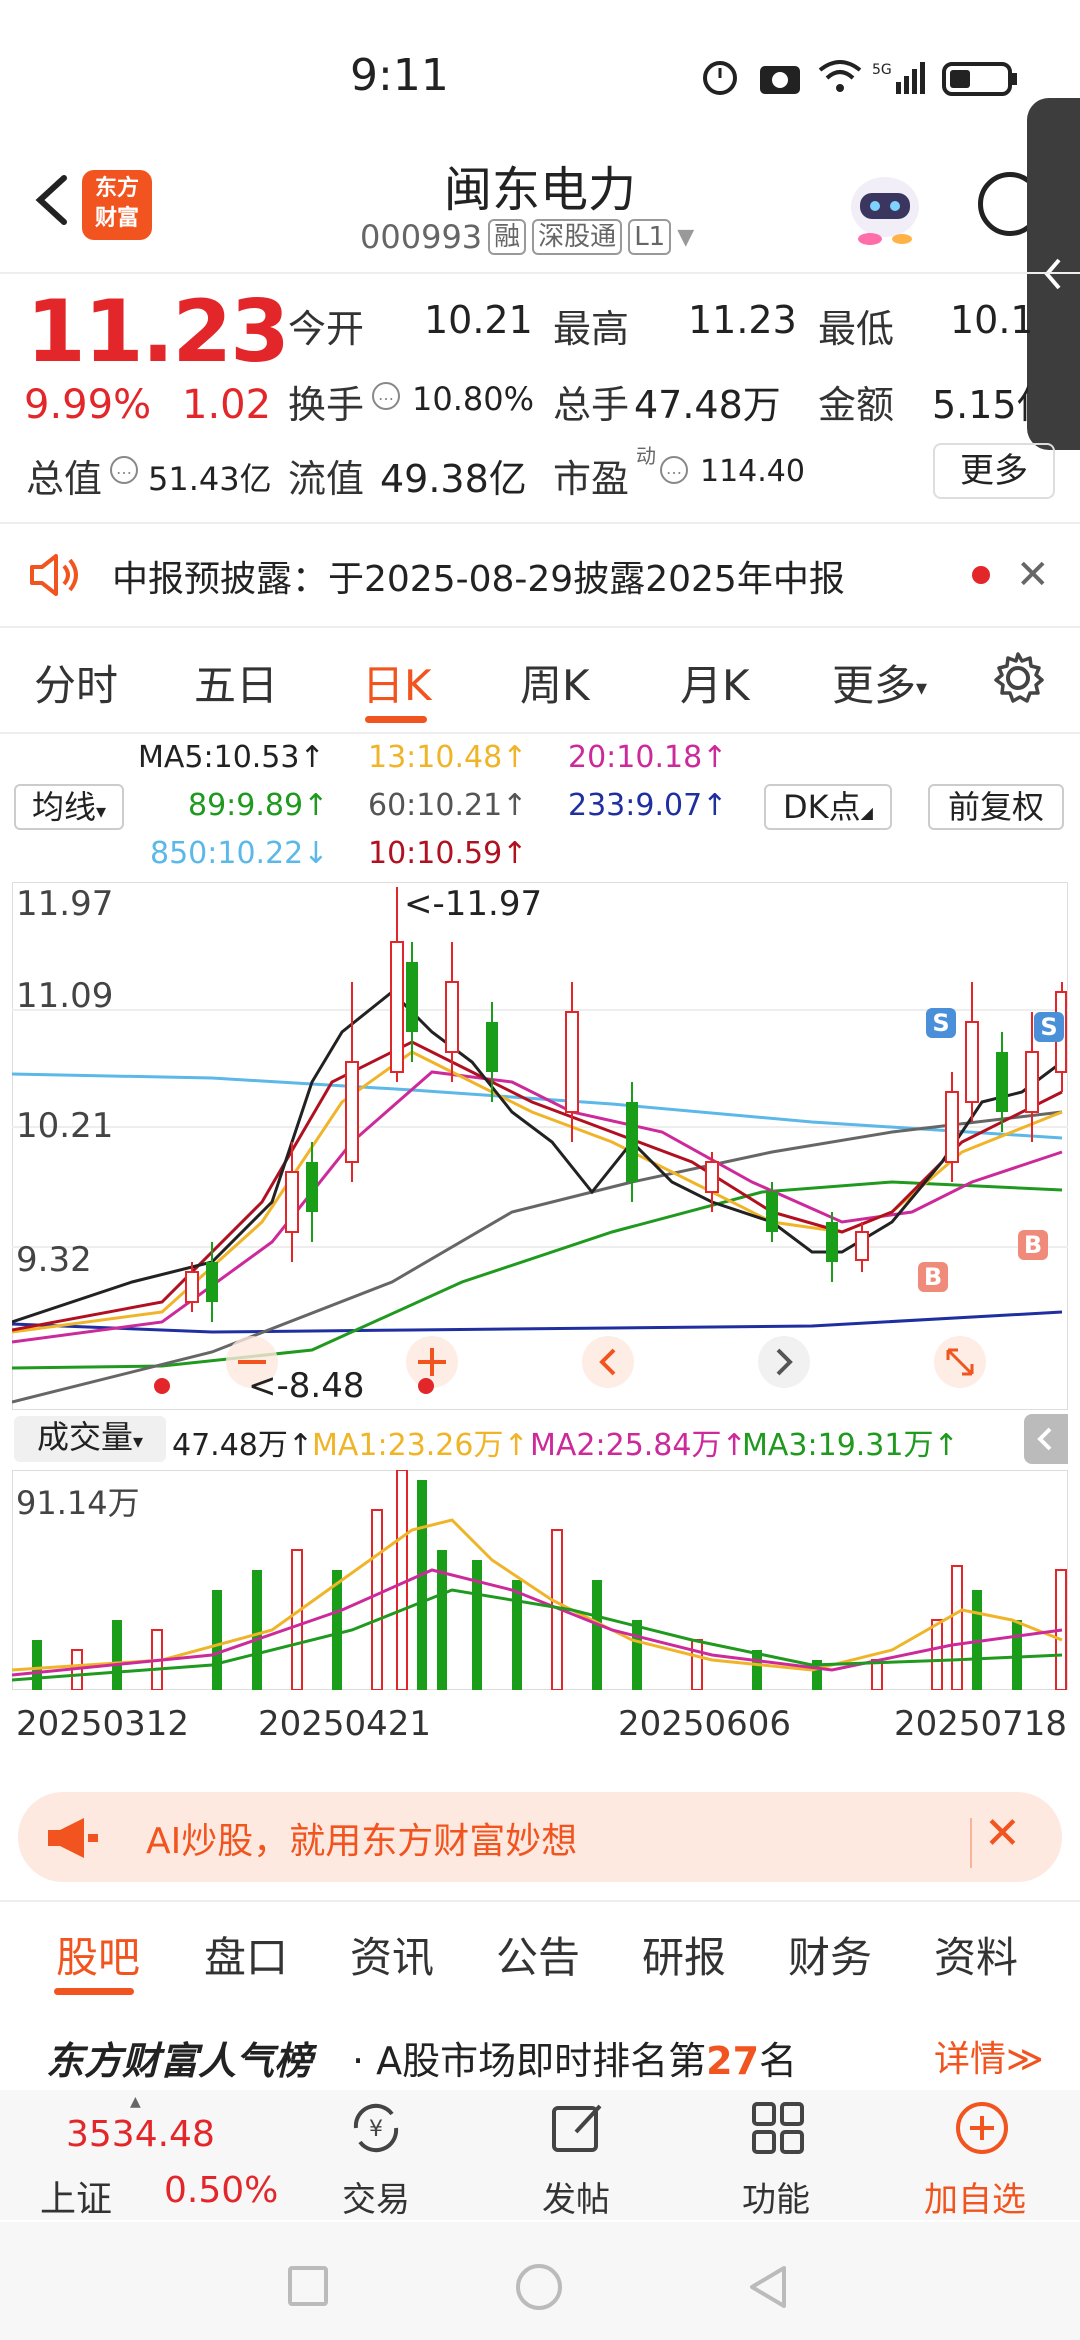 The image size is (1080, 2340). Describe the element at coordinates (885, 207) in the screenshot. I see `assistant-robot-icon` at that location.